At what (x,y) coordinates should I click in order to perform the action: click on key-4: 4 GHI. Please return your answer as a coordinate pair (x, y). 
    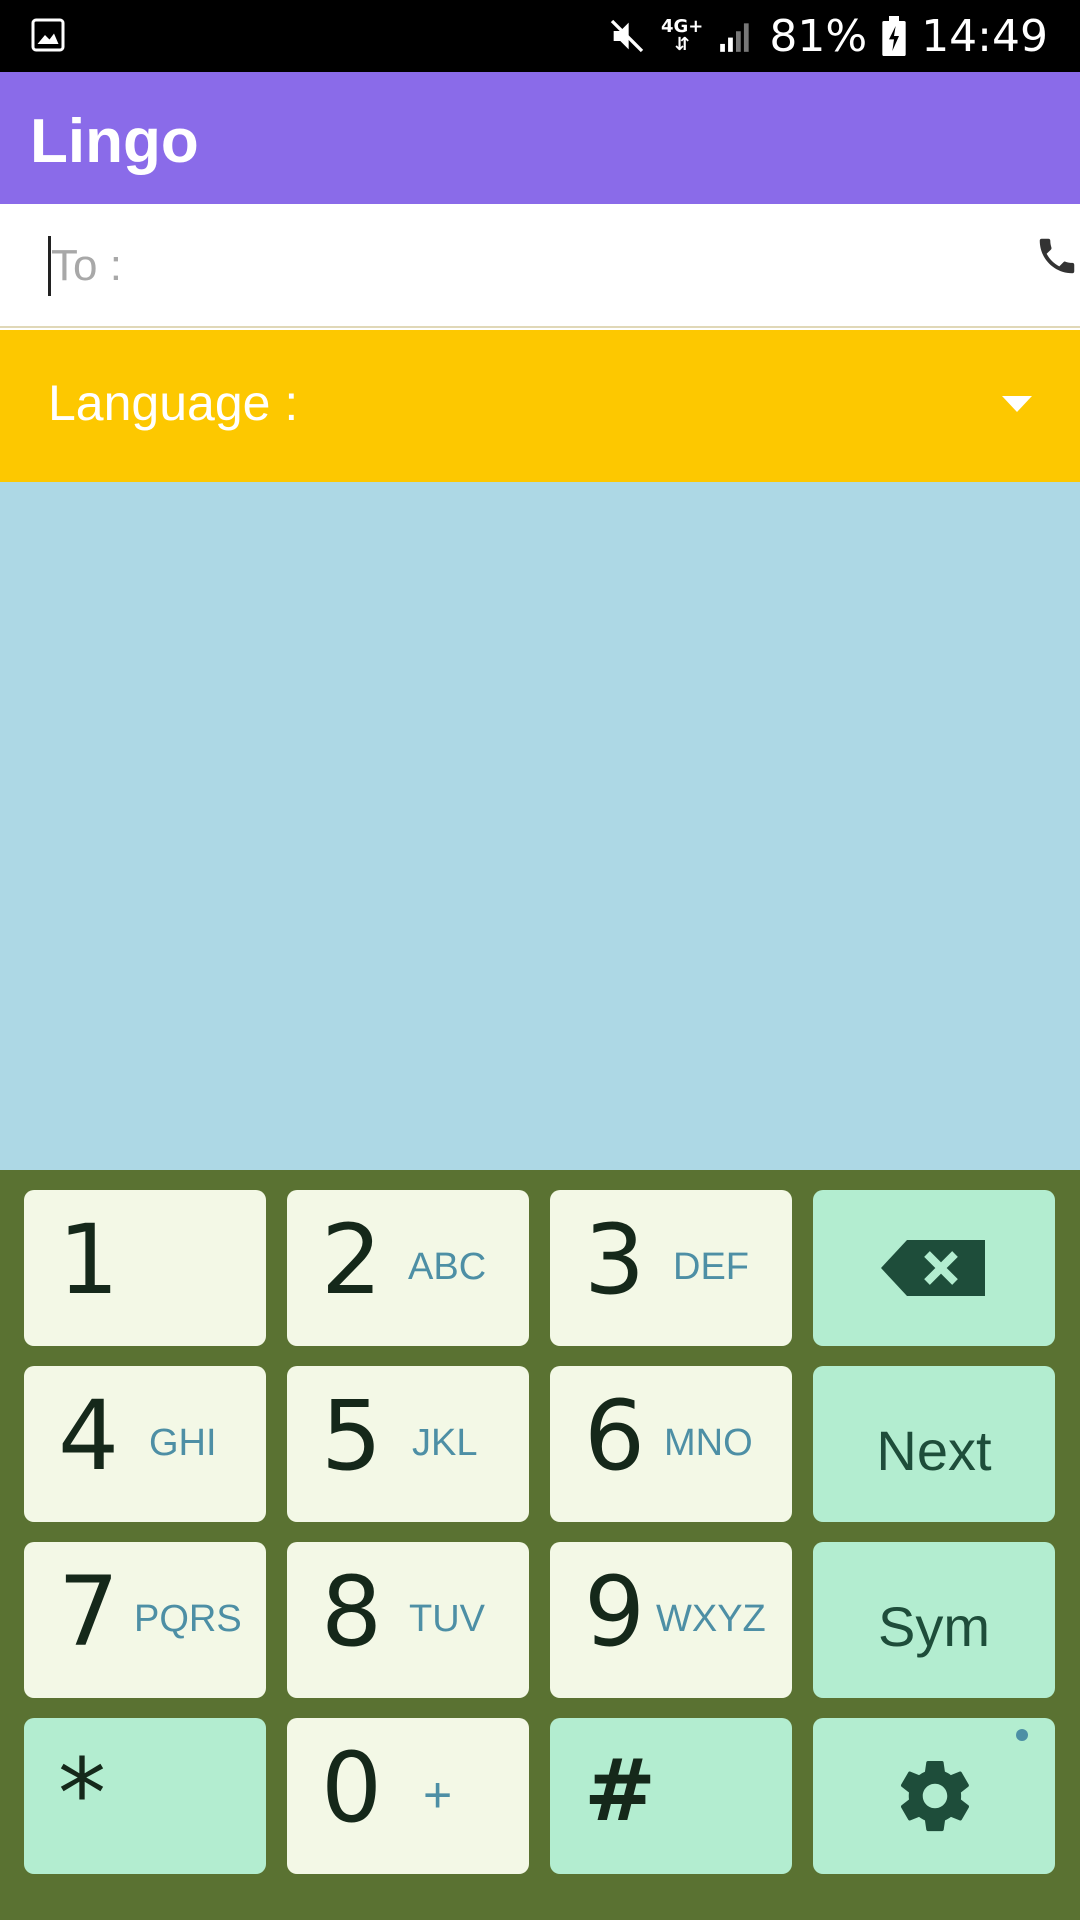
    Looking at the image, I should click on (145, 1444).